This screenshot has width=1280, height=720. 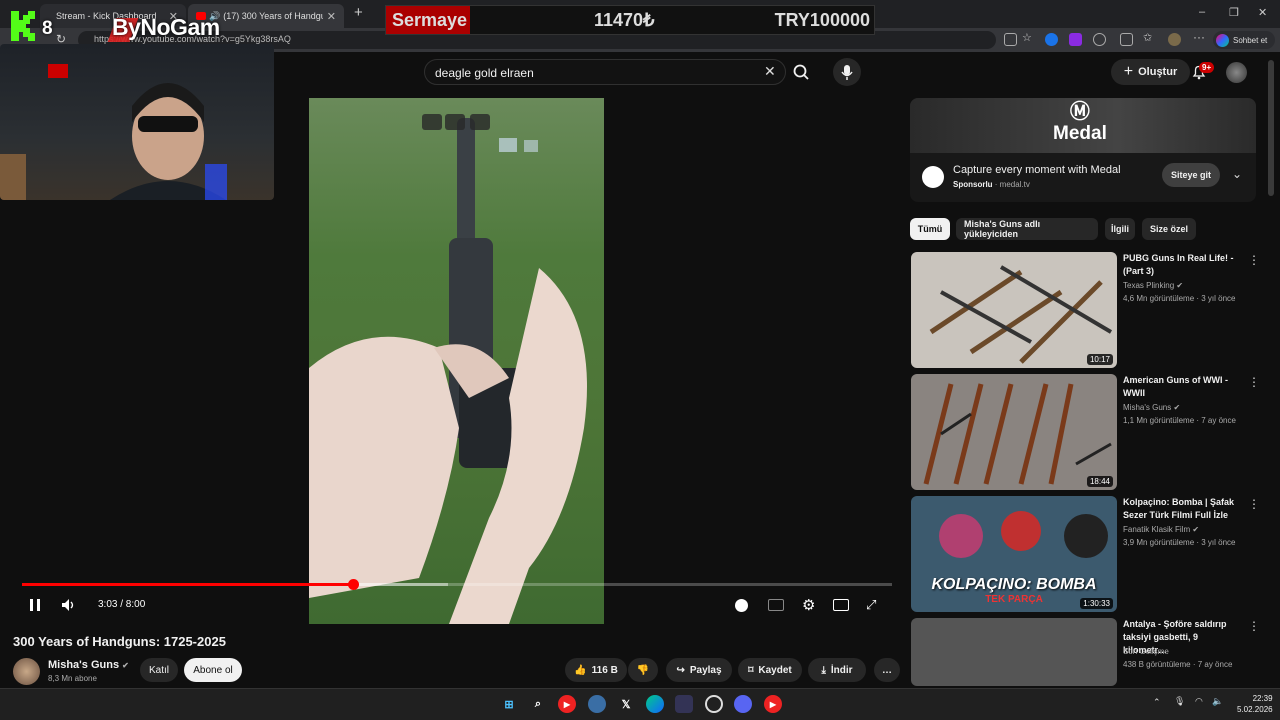 I want to click on recommended-meta: 4,6 Mn görüntüleme · 3 yıl önce, so click(x=1179, y=298).